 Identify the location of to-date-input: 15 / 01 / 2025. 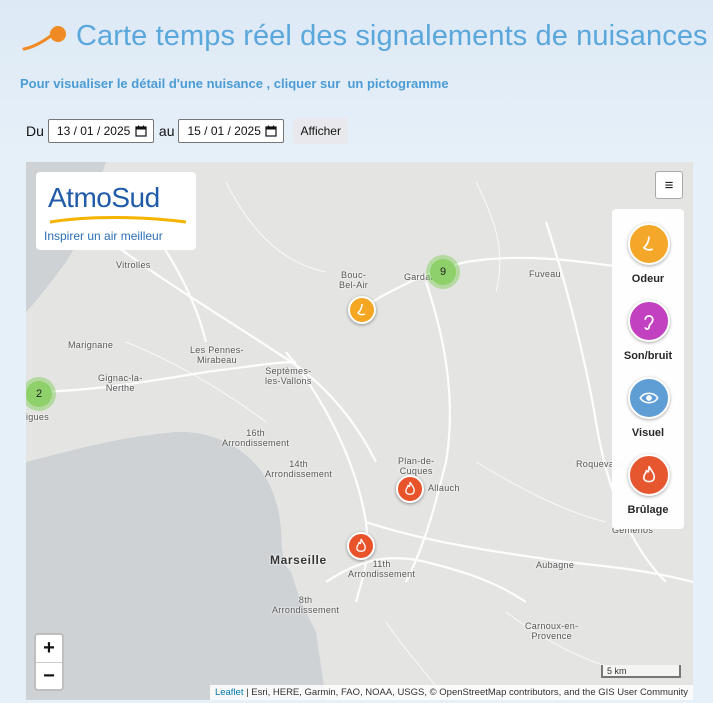
(231, 131).